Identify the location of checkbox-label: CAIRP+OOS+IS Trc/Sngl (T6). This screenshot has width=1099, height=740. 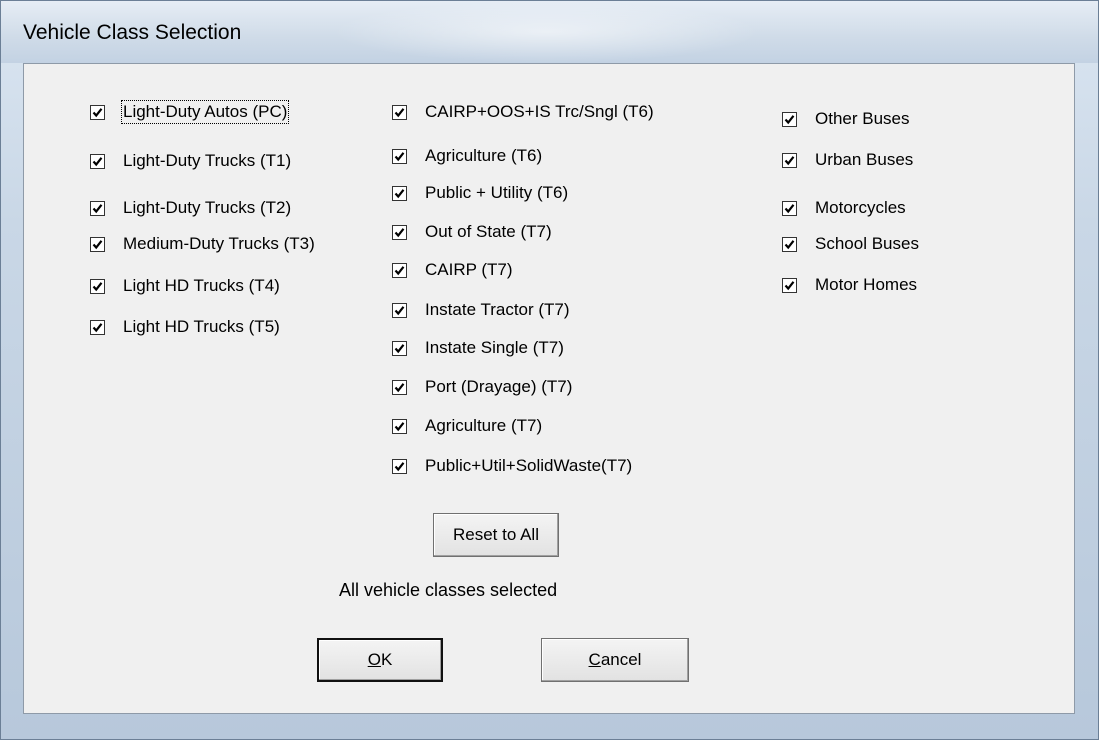
(539, 111).